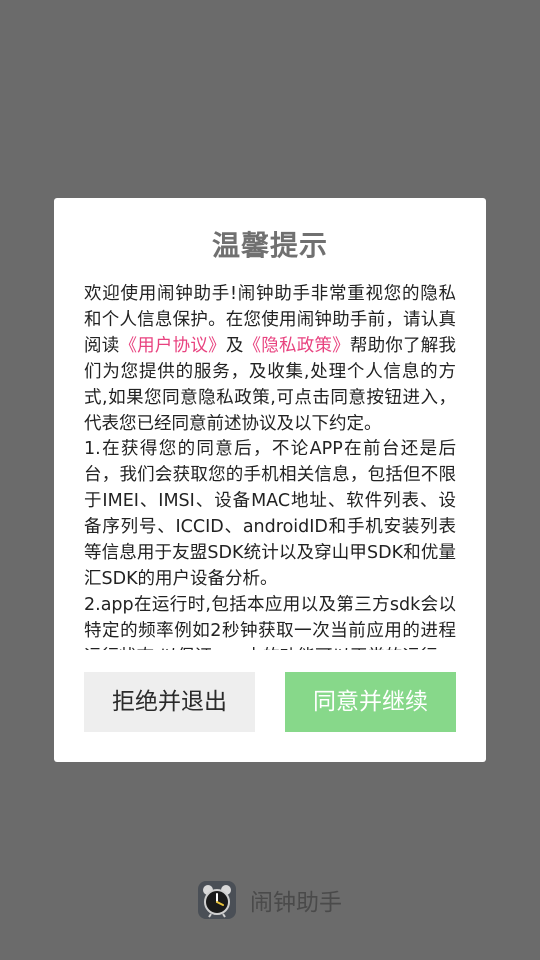 This screenshot has width=540, height=960. Describe the element at coordinates (172, 346) in the screenshot. I see `user-agreement-link: 《用户协议》` at that location.